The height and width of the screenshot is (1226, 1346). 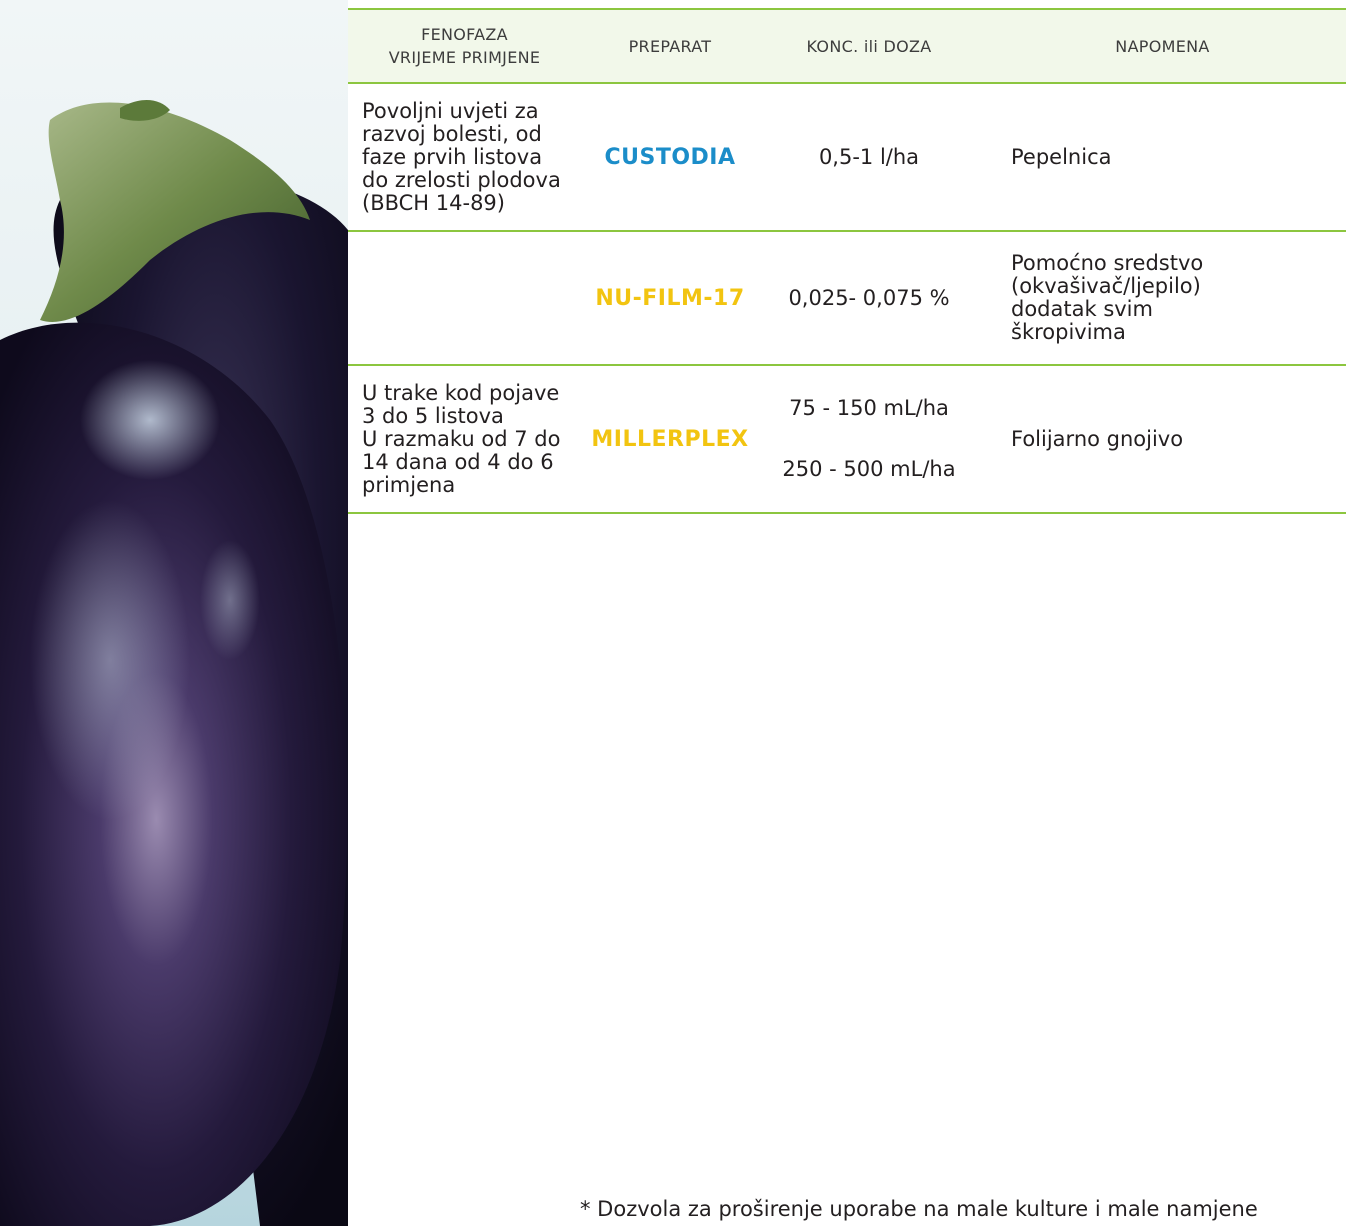 I want to click on product-custodia: CUSTODIA, so click(x=670, y=157).